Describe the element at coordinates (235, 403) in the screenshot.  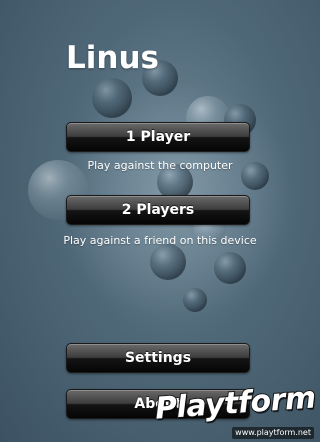
I see `watermark-logo: Playtform` at that location.